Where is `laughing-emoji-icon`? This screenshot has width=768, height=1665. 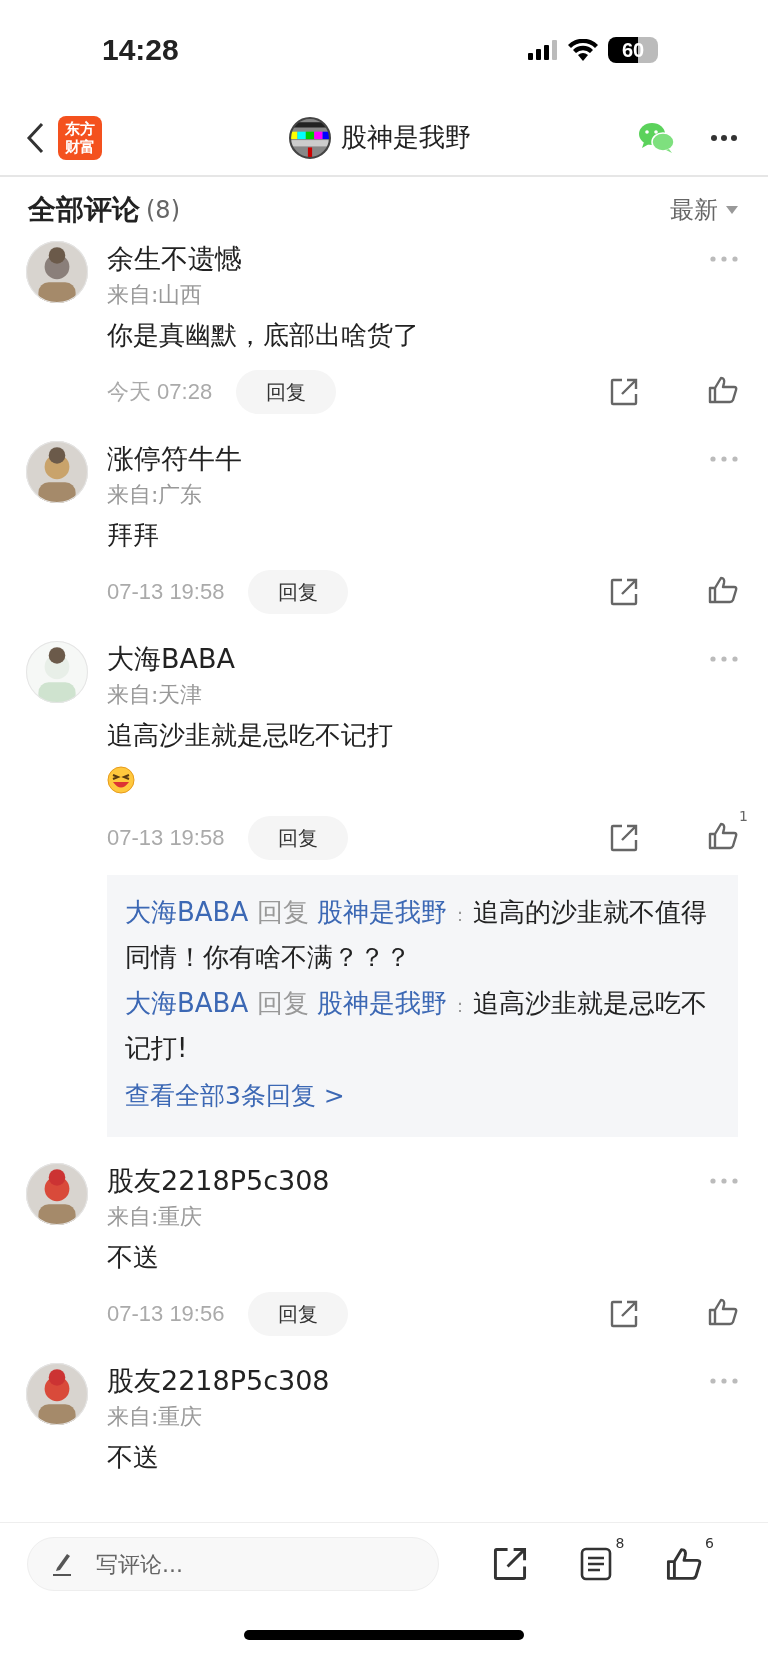 laughing-emoji-icon is located at coordinates (121, 780).